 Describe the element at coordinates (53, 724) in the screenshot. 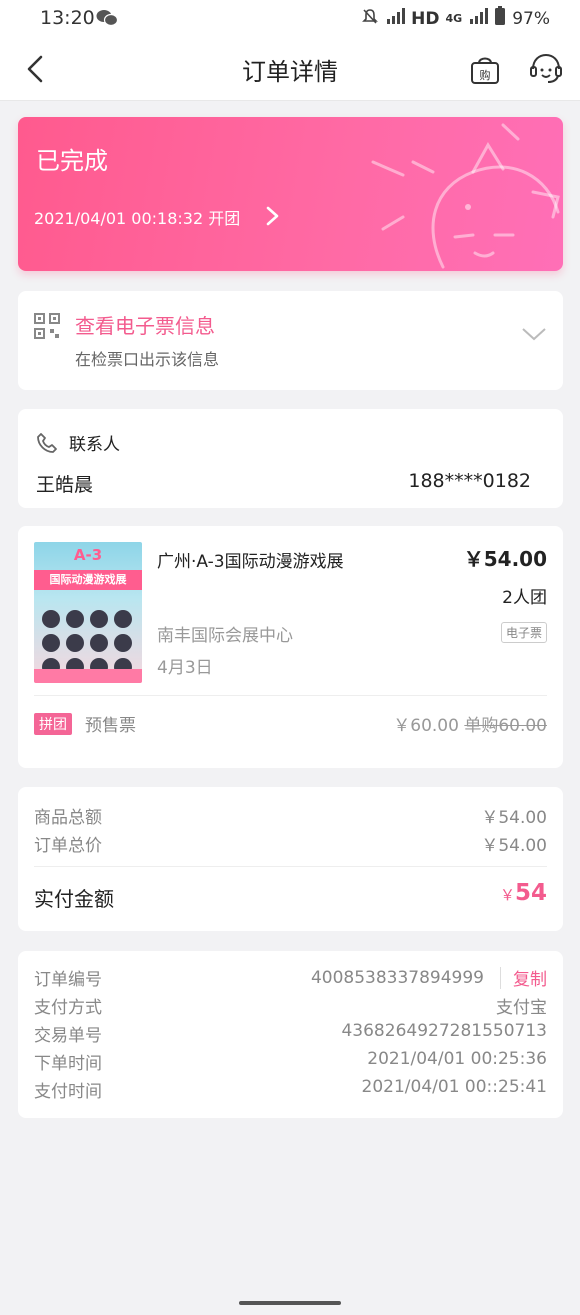

I see `group-buy-badge: 拼团` at that location.